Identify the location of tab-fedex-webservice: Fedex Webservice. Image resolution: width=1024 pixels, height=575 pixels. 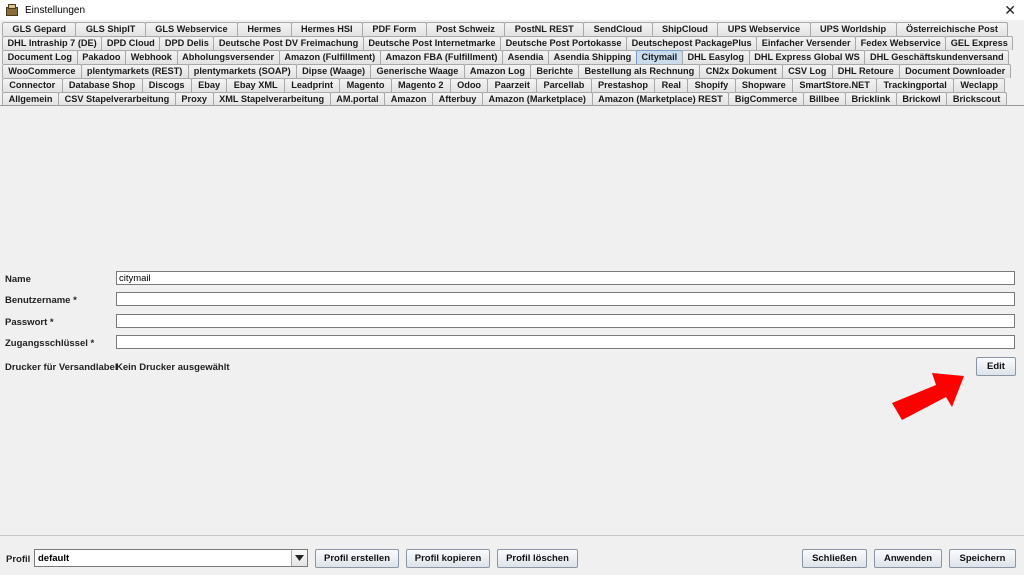
(901, 43).